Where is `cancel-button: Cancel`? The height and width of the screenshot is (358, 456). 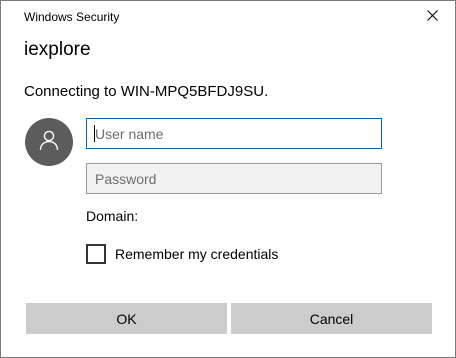
cancel-button: Cancel is located at coordinates (331, 318).